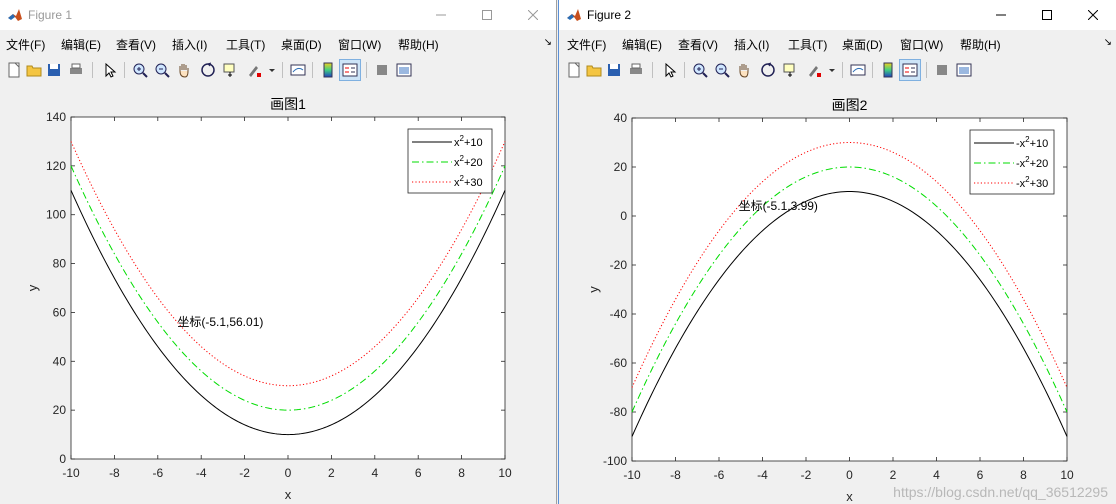  Describe the element at coordinates (609, 15) in the screenshot. I see `window-title: Figure 2` at that location.